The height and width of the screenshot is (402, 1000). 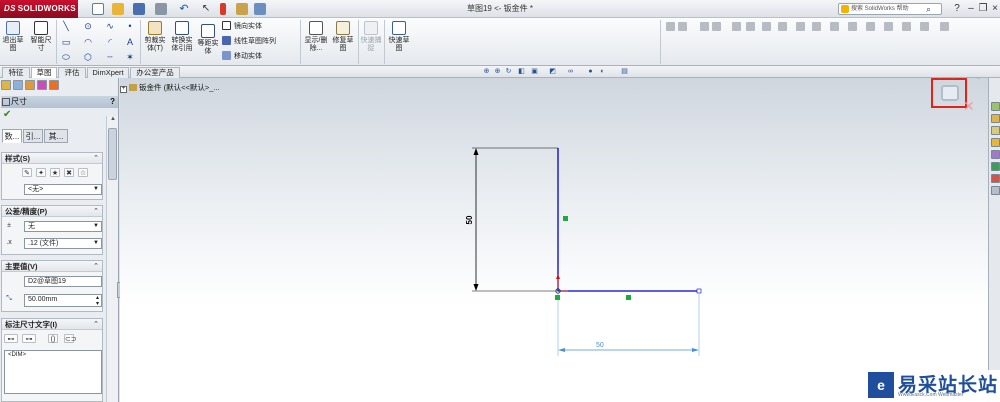 What do you see at coordinates (112, 259) in the screenshot?
I see `panel-scrollbar: ▲` at bounding box center [112, 259].